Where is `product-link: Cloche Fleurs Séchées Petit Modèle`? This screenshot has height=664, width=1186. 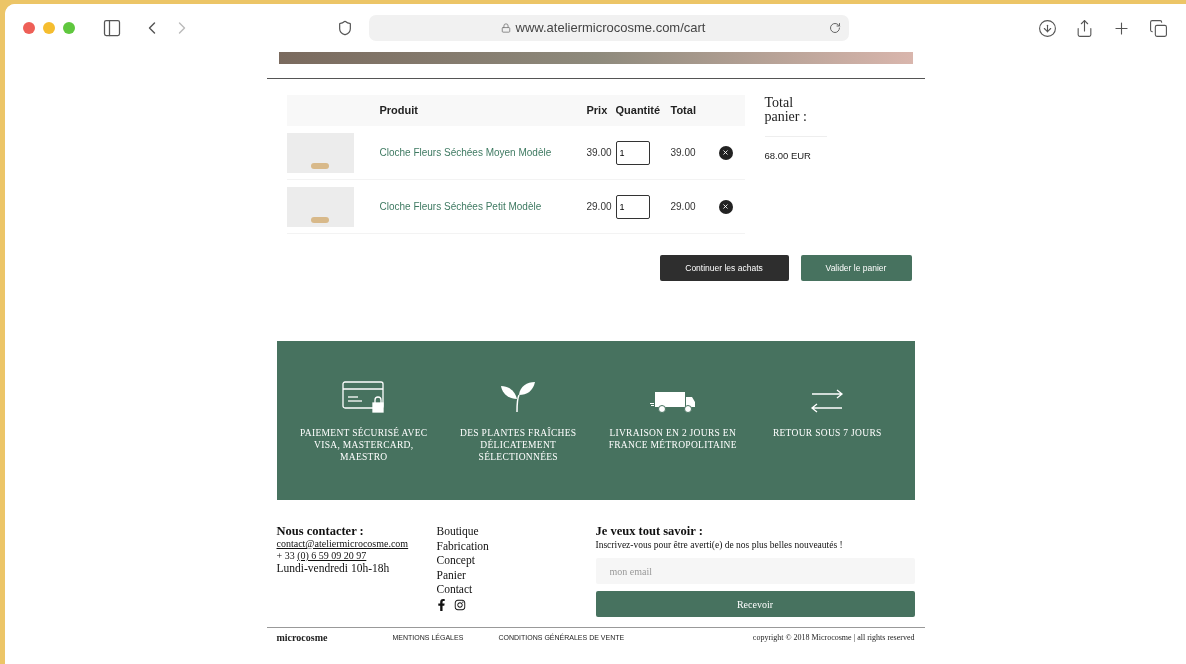
product-link: Cloche Fleurs Séchées Petit Modèle is located at coordinates (483, 206).